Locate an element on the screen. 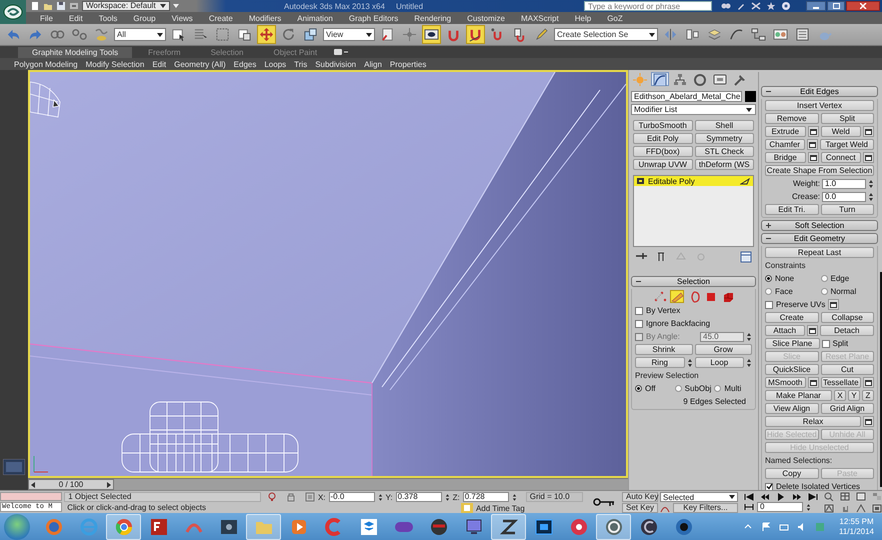 This screenshot has width=882, height=540. menu-item: Animation is located at coordinates (315, 18).